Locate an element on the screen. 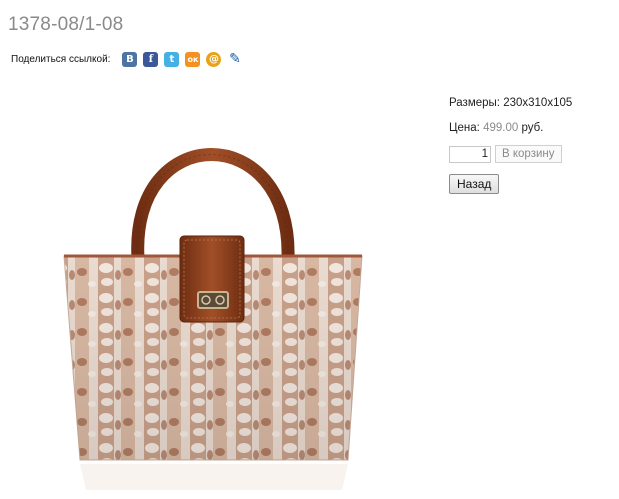 The width and height of the screenshot is (619, 499). add-to-cart-row: В корзину is located at coordinates (510, 154).